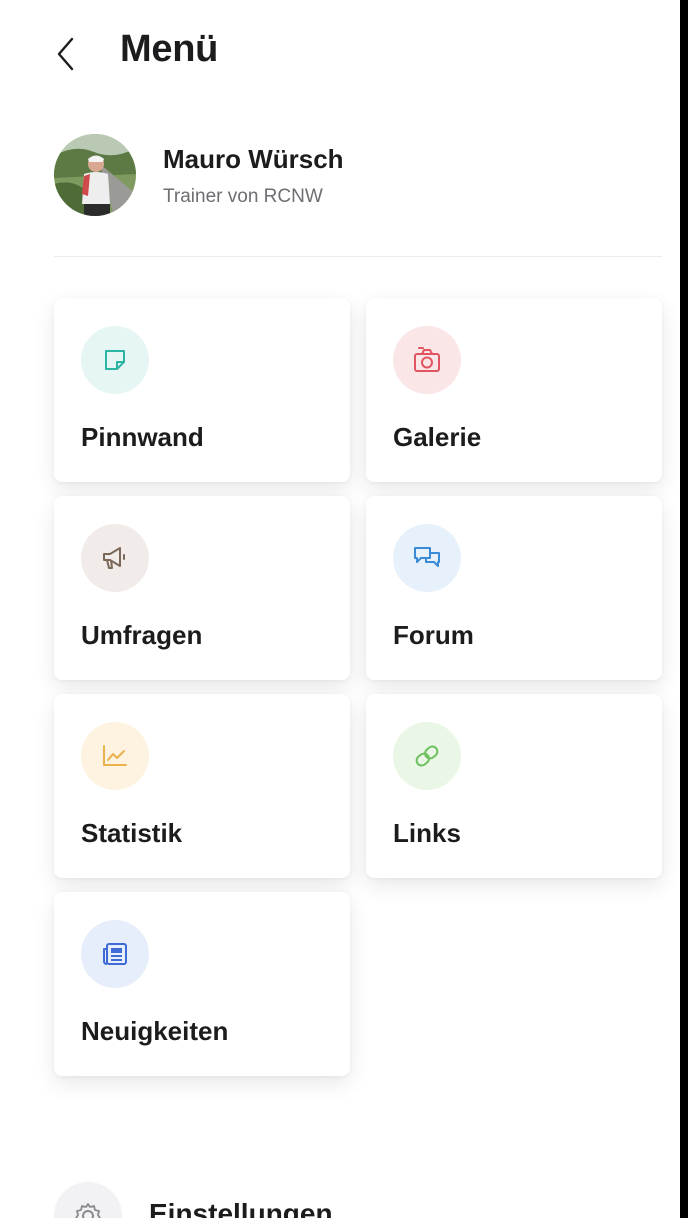 Image resolution: width=688 pixels, height=1218 pixels. I want to click on settings-icon-circle, so click(88, 1200).